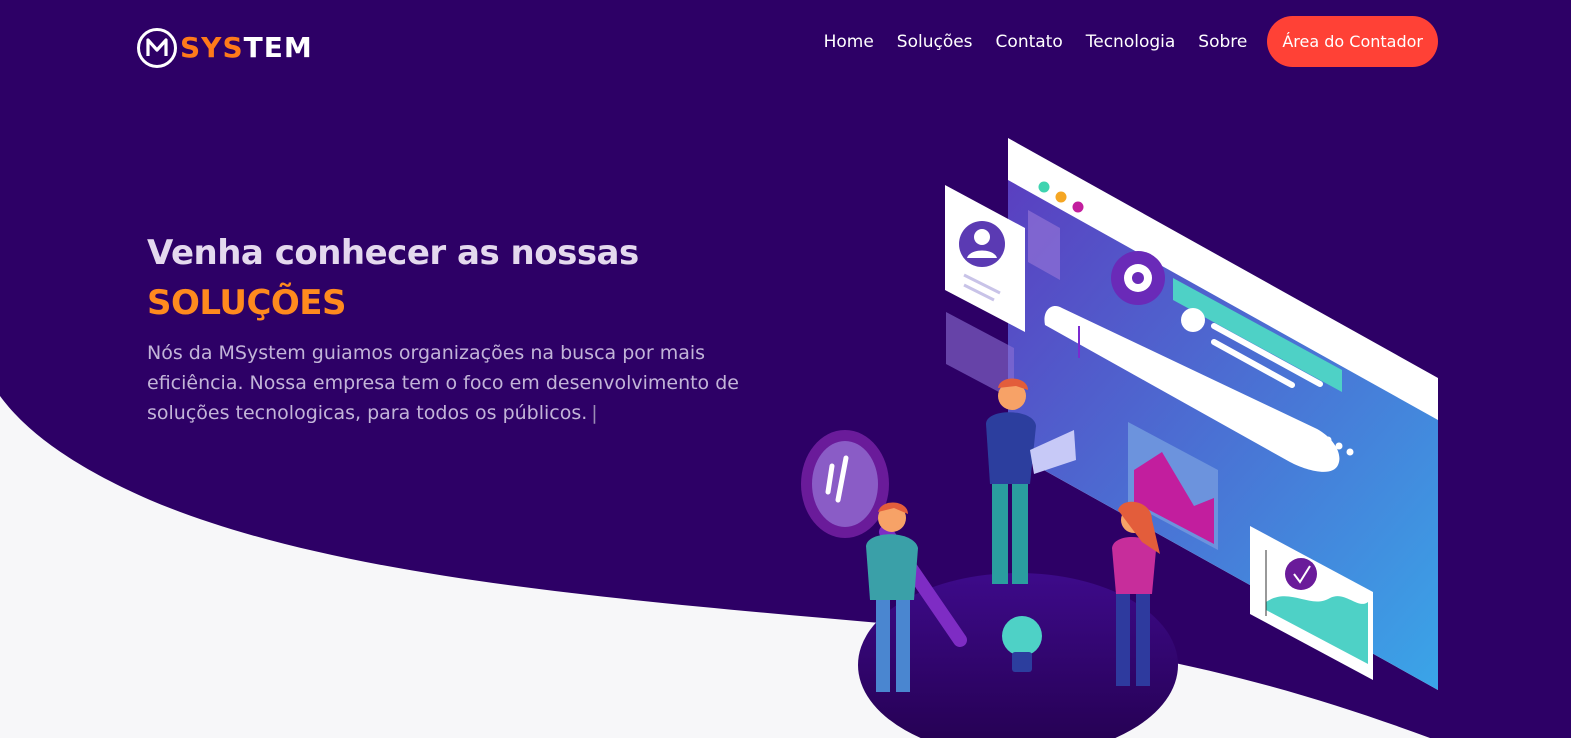 Image resolution: width=1571 pixels, height=738 pixels. Describe the element at coordinates (278, 47) in the screenshot. I see `logo-text-tem: TEM` at that location.